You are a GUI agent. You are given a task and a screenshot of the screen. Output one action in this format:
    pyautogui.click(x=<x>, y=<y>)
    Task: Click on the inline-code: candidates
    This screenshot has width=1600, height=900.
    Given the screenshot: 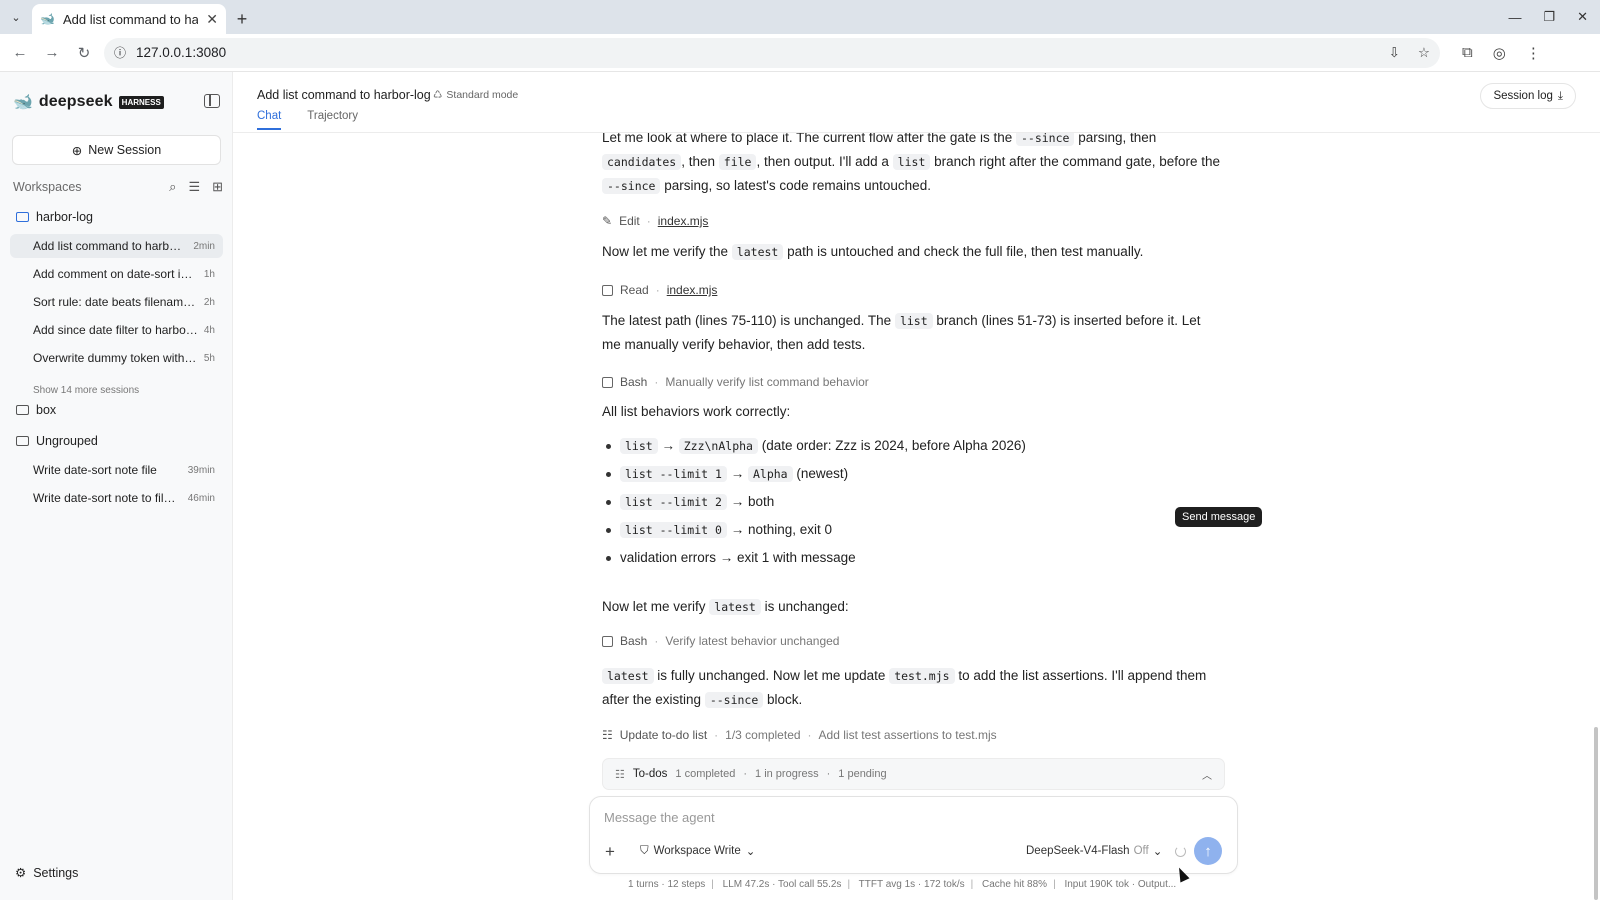 What is the action you would take?
    pyautogui.click(x=642, y=162)
    